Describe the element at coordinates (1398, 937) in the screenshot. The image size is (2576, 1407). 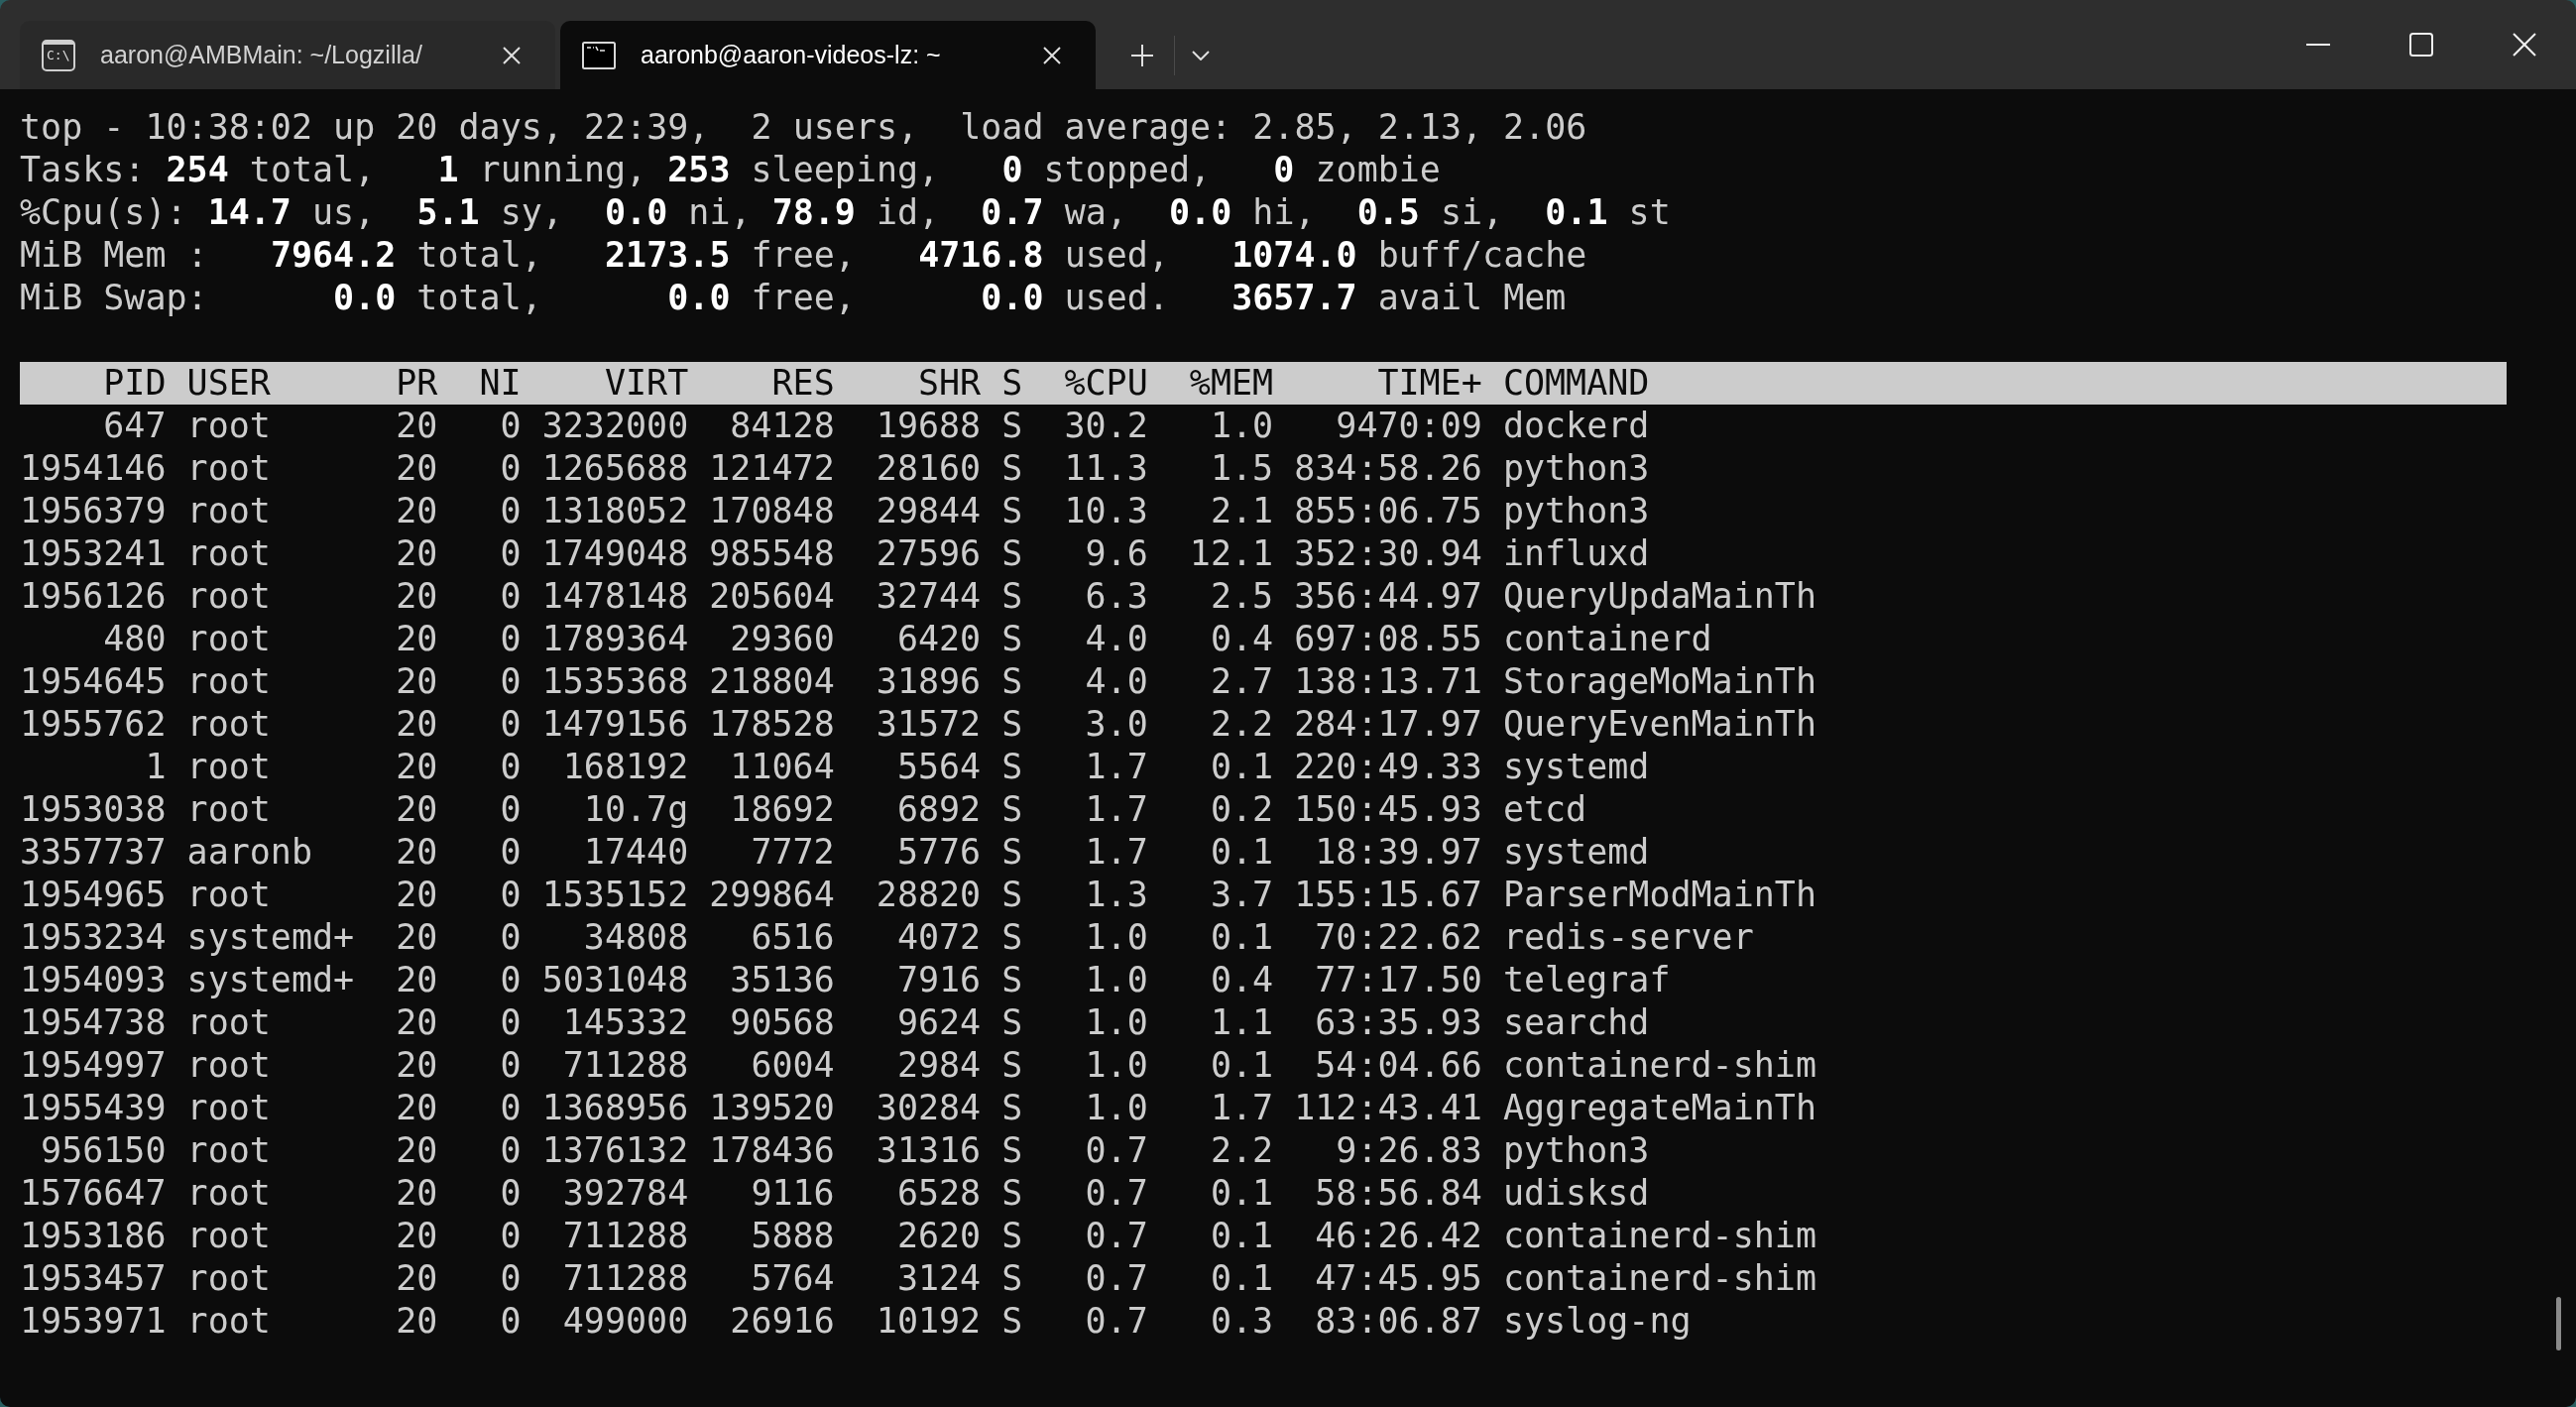
I see `table-cell-text: 70:22.62` at that location.